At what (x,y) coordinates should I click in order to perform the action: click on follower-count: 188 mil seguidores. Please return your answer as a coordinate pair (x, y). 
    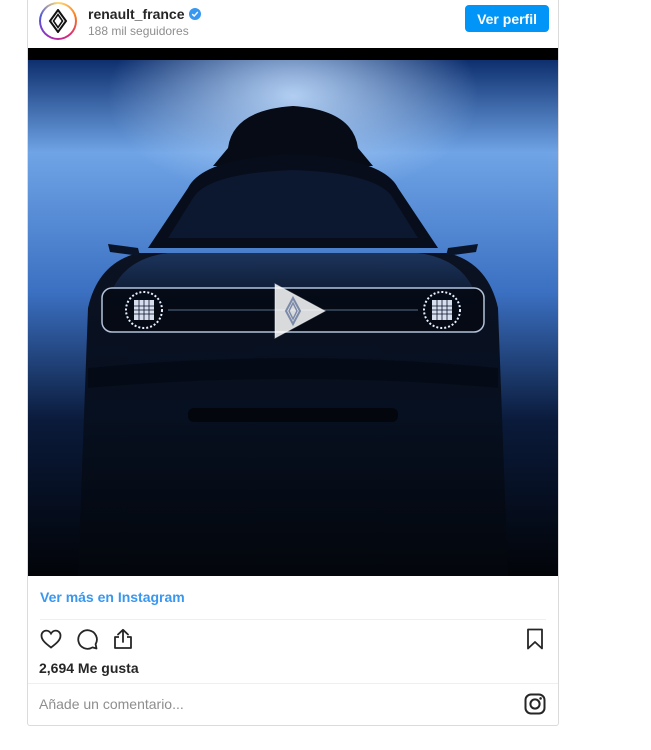
    Looking at the image, I should click on (138, 31).